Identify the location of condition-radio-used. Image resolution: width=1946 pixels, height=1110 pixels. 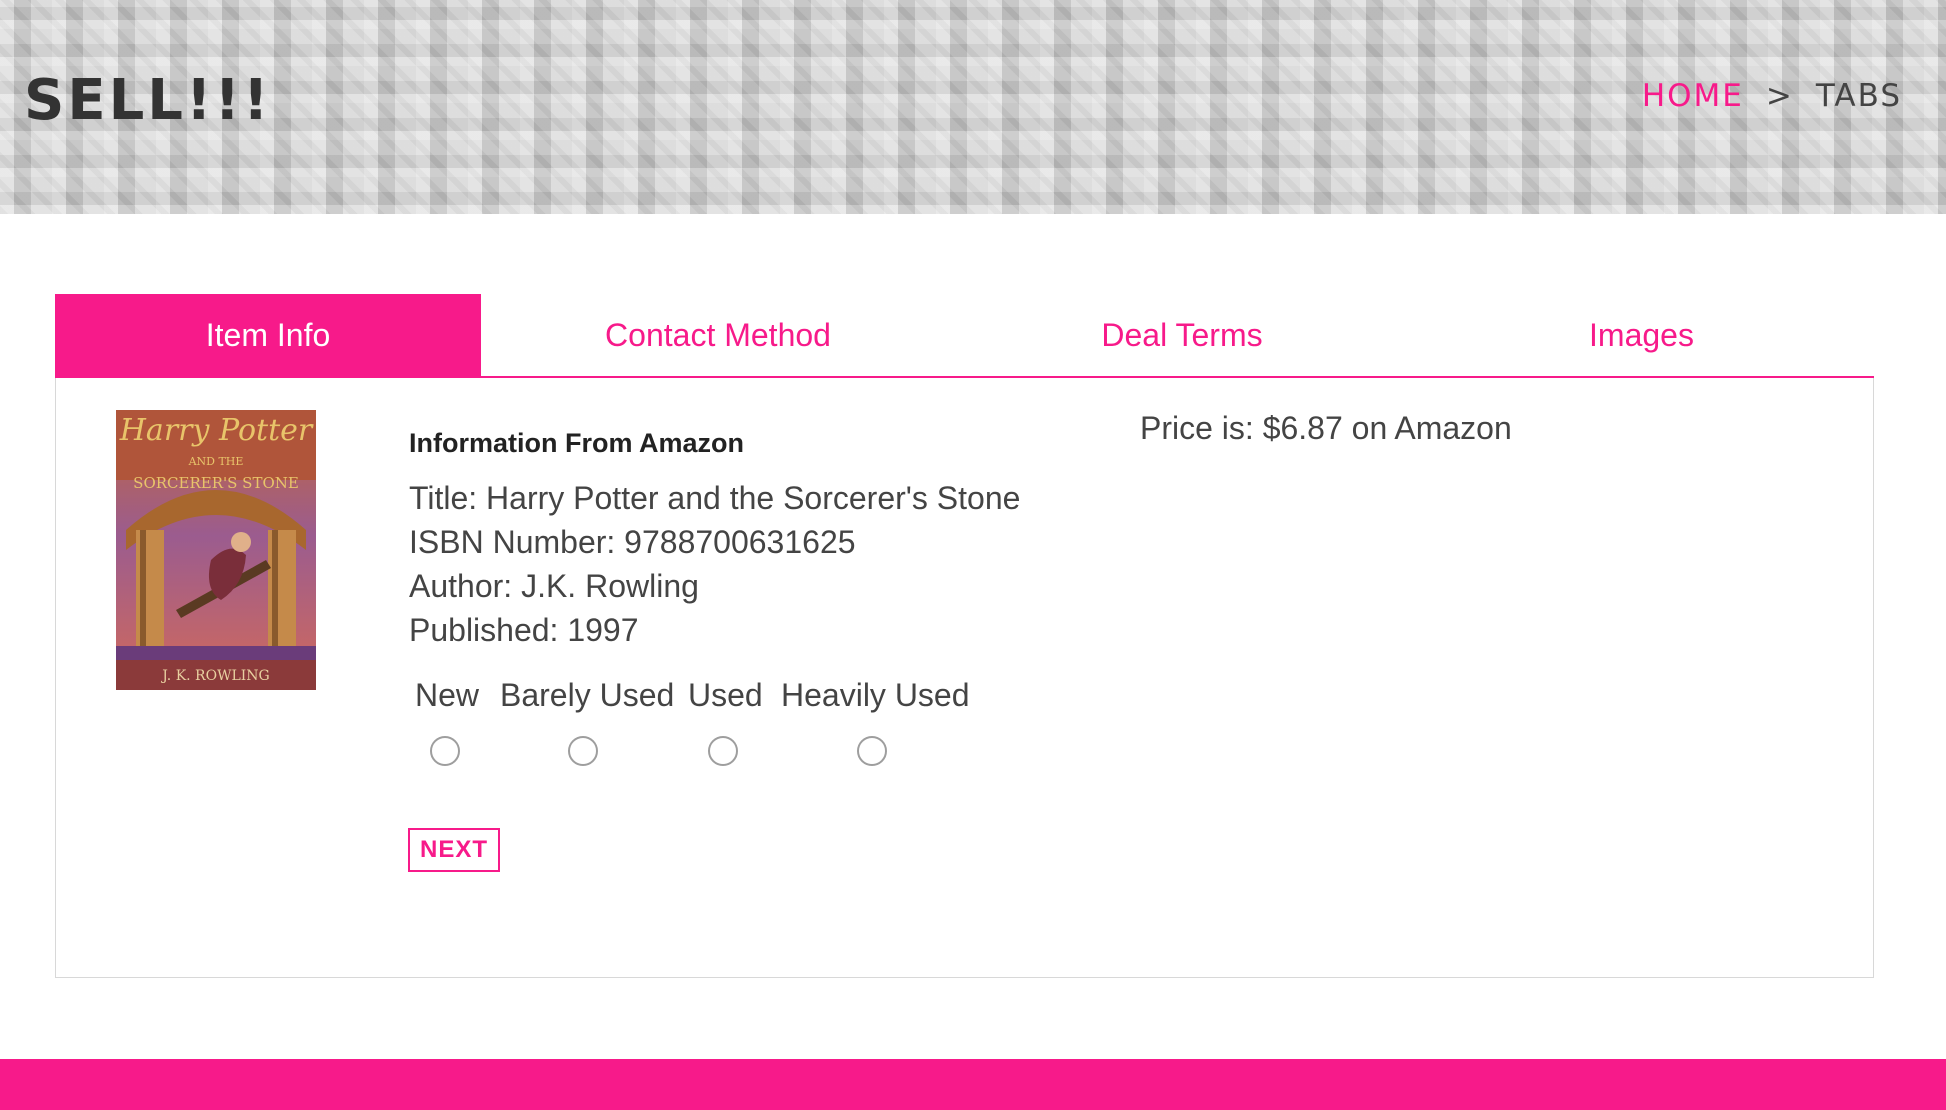
(723, 751).